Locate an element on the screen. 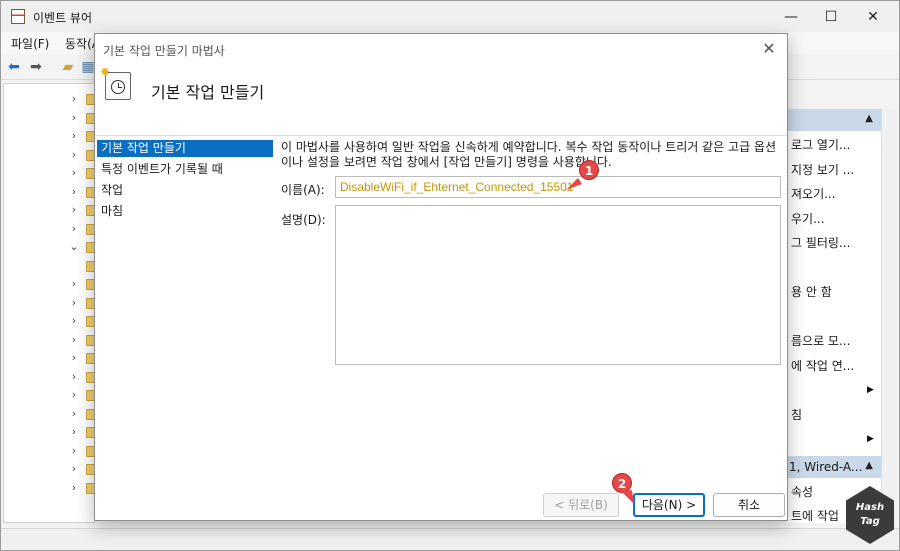  action-item-properties: 속성 is located at coordinates (802, 491).